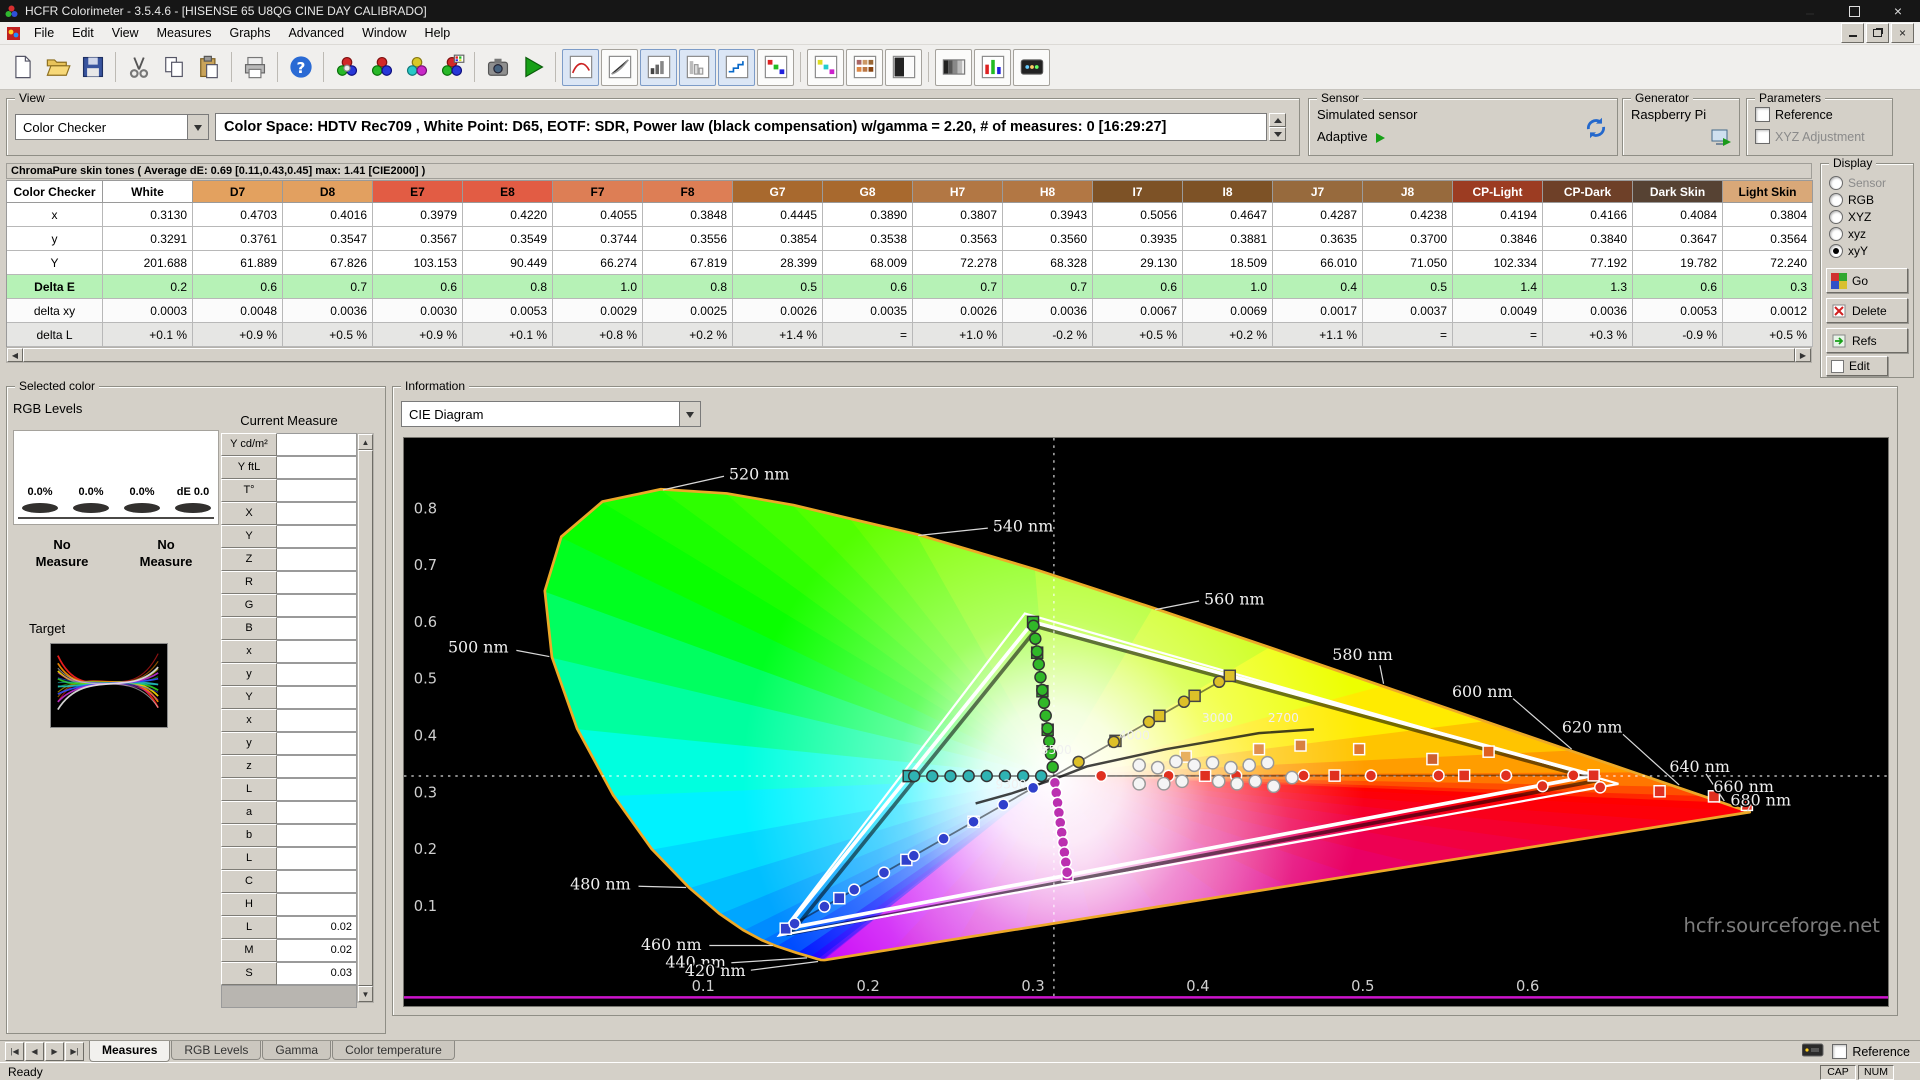  What do you see at coordinates (1318, 311) in the screenshot?
I see `table-cell: 0.0017` at bounding box center [1318, 311].